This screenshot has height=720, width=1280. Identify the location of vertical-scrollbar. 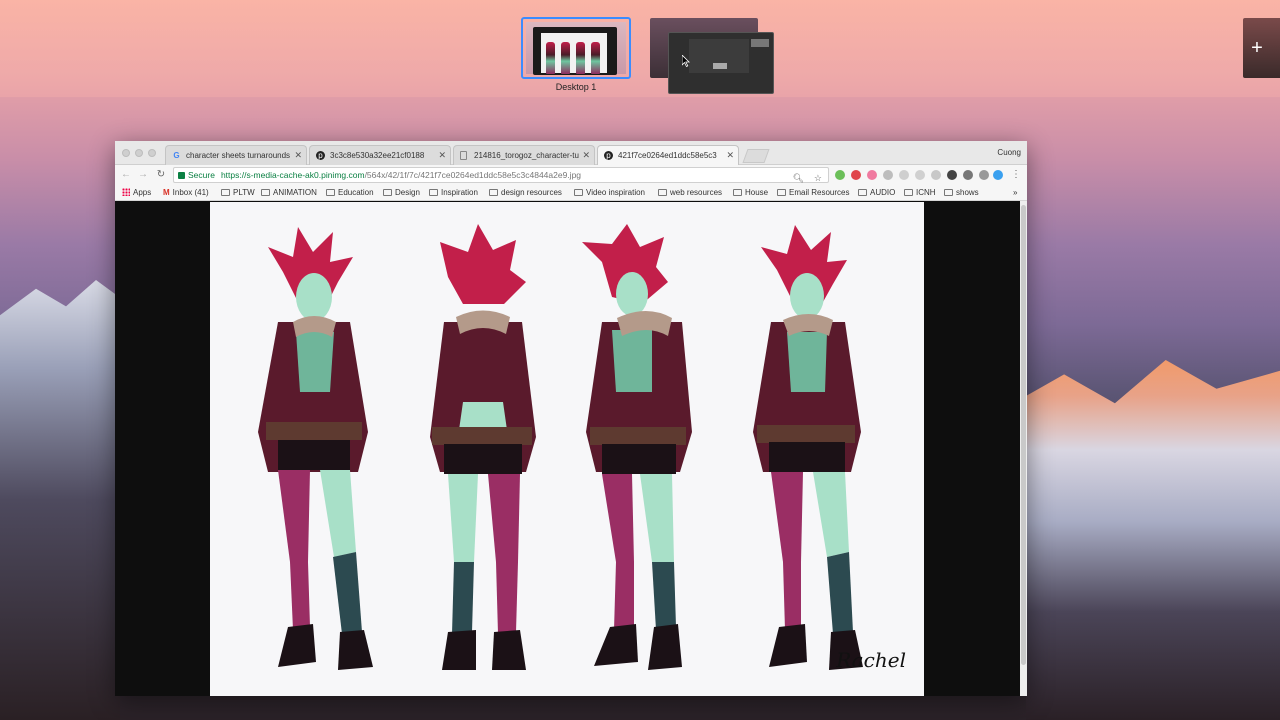
(1023, 448).